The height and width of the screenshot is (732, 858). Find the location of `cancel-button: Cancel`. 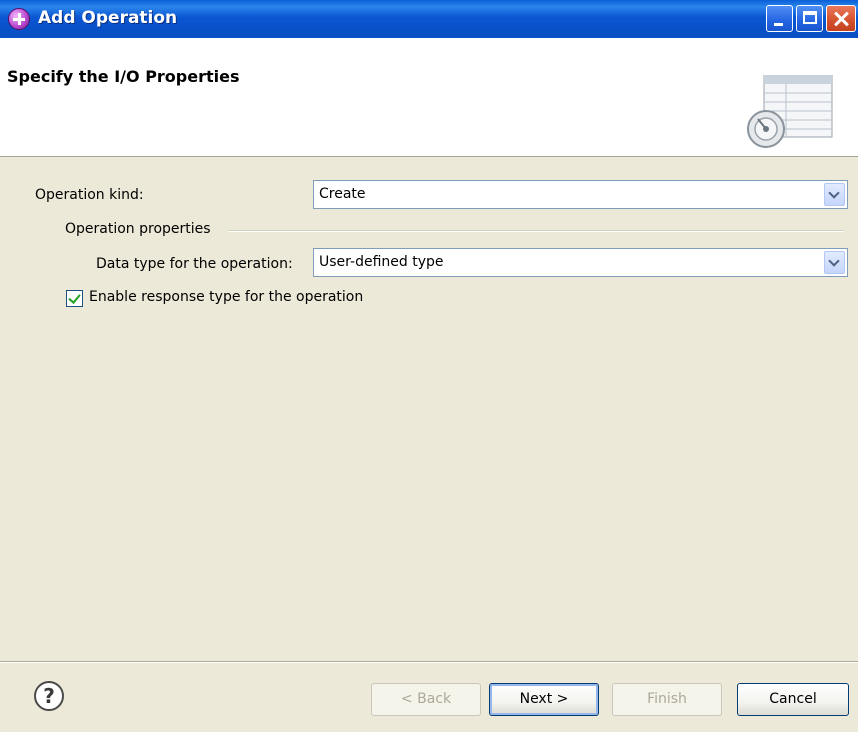

cancel-button: Cancel is located at coordinates (793, 699).